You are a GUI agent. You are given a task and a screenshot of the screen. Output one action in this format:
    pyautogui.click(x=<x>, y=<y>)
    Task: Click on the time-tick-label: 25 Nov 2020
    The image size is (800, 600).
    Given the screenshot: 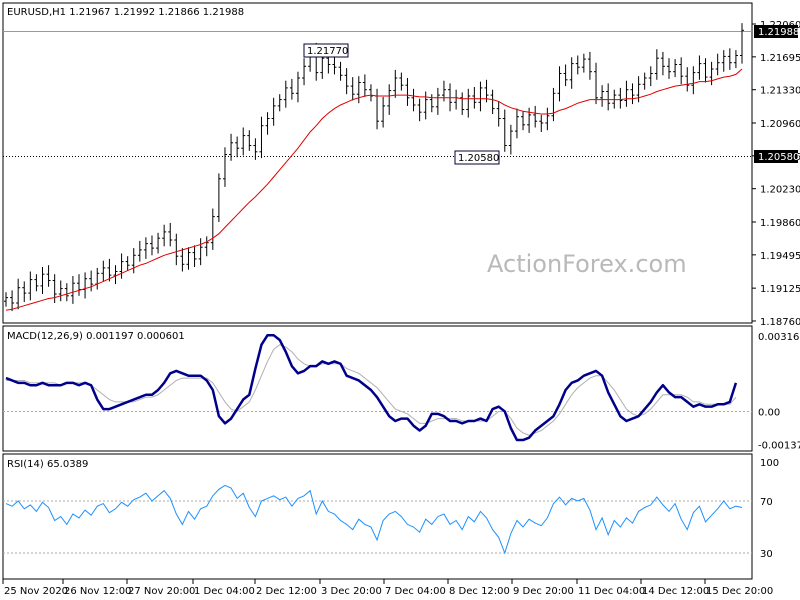 What is the action you would take?
    pyautogui.click(x=36, y=591)
    